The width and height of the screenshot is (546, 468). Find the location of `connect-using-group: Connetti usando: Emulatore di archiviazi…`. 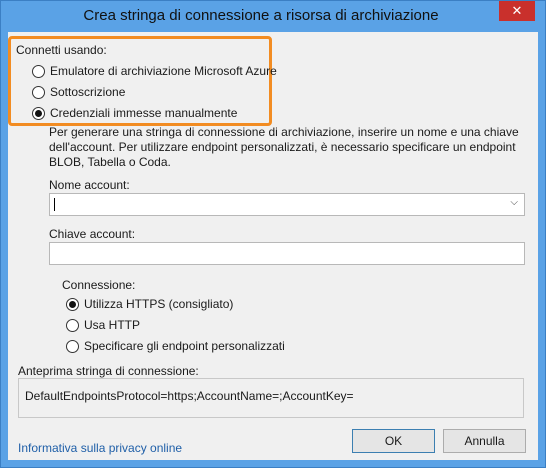

connect-using-group: Connetti usando: Emulatore di archiviazi… is located at coordinates (142, 81).